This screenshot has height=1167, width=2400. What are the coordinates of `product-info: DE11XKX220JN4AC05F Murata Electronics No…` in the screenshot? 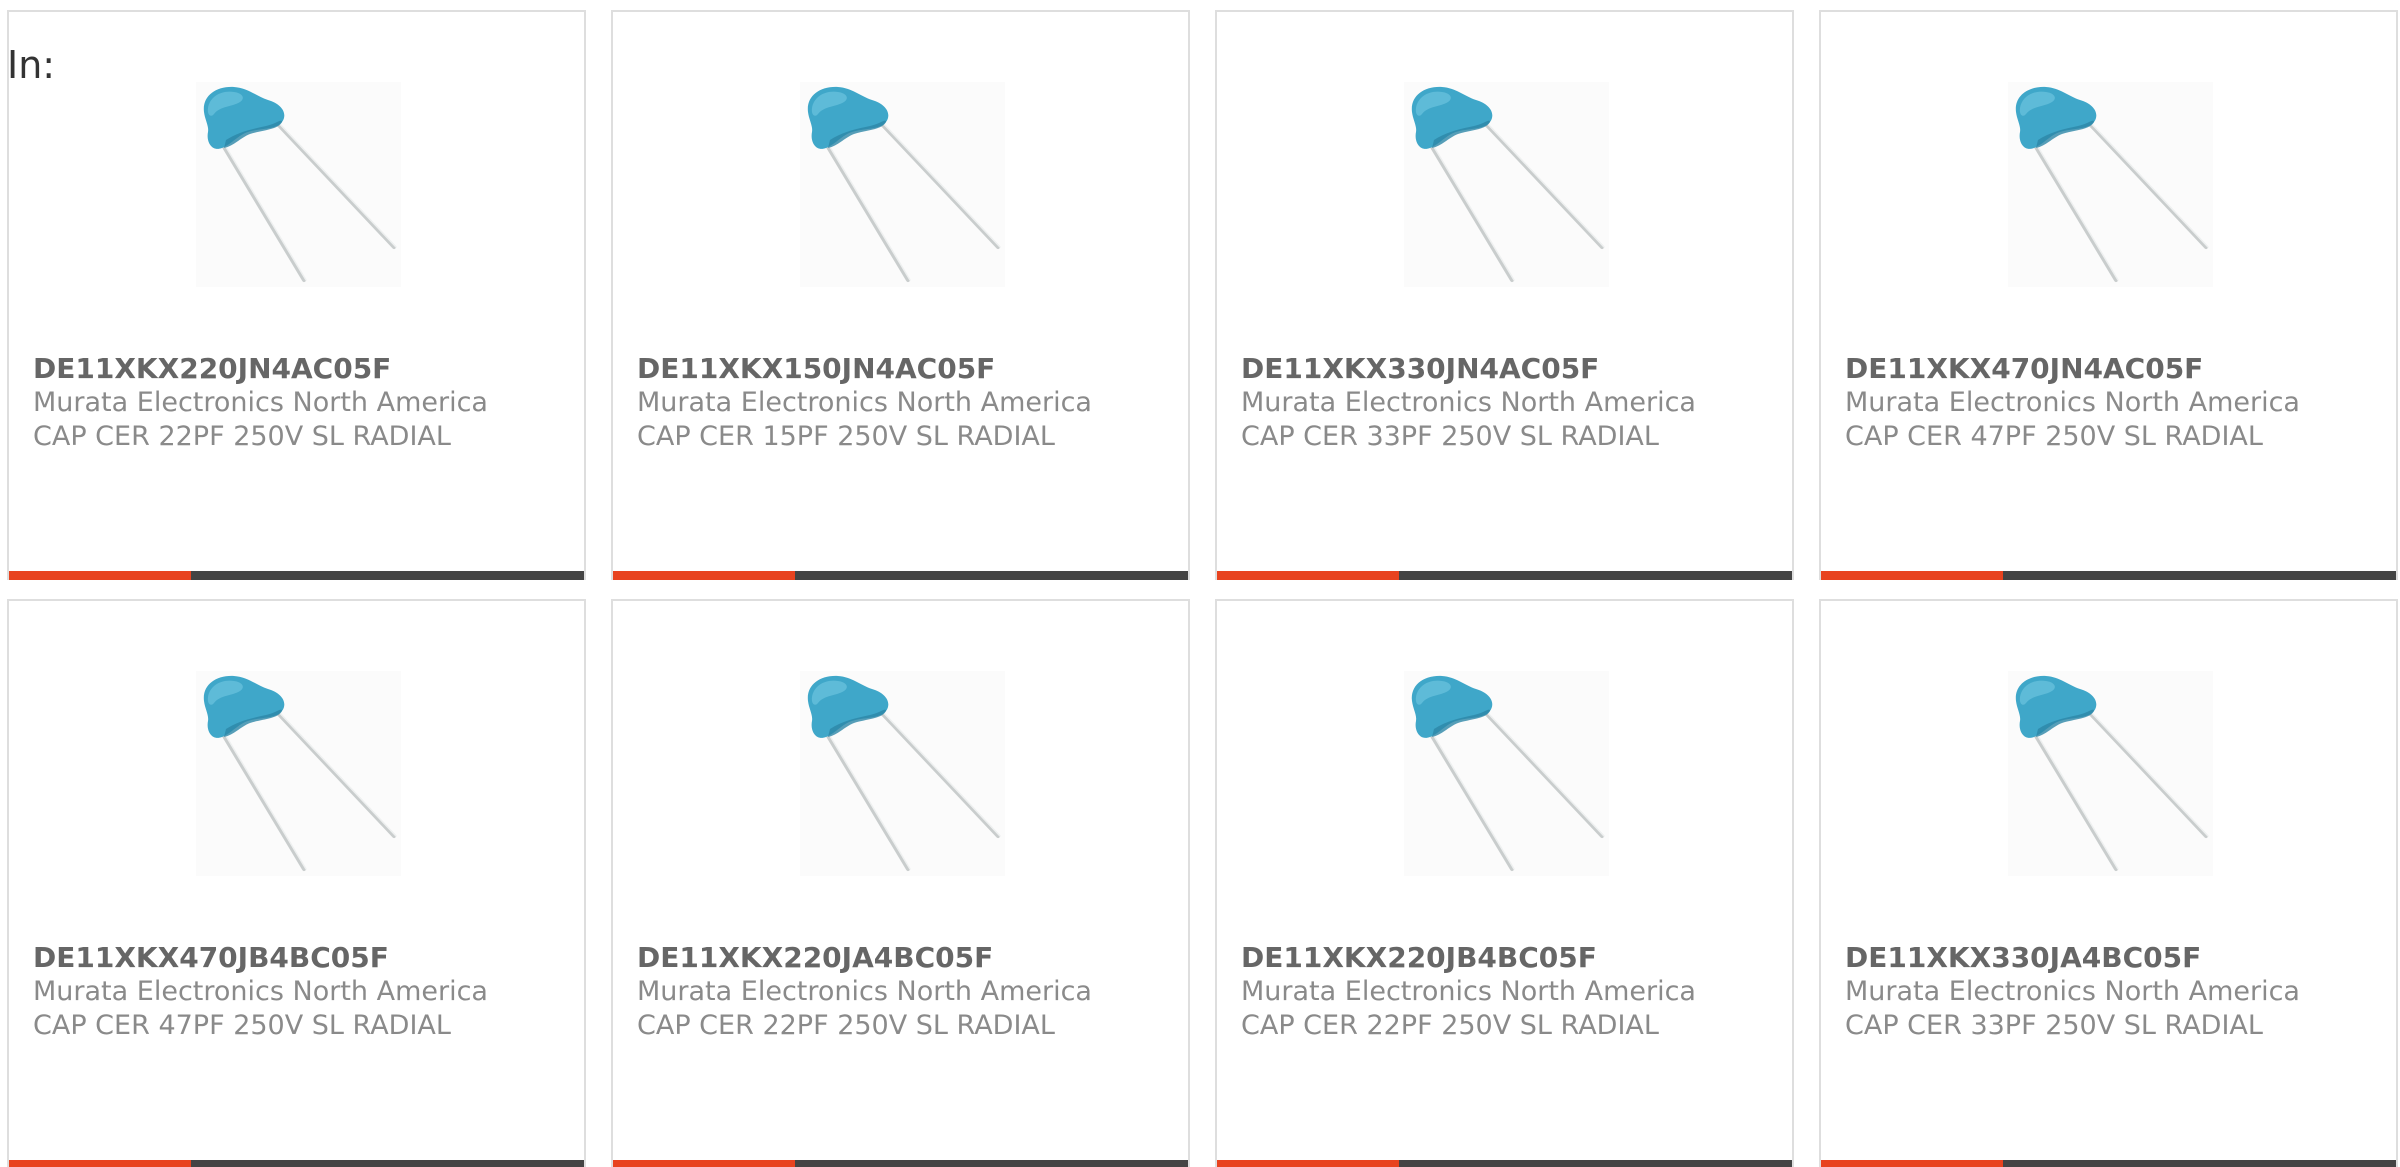 It's located at (303, 403).